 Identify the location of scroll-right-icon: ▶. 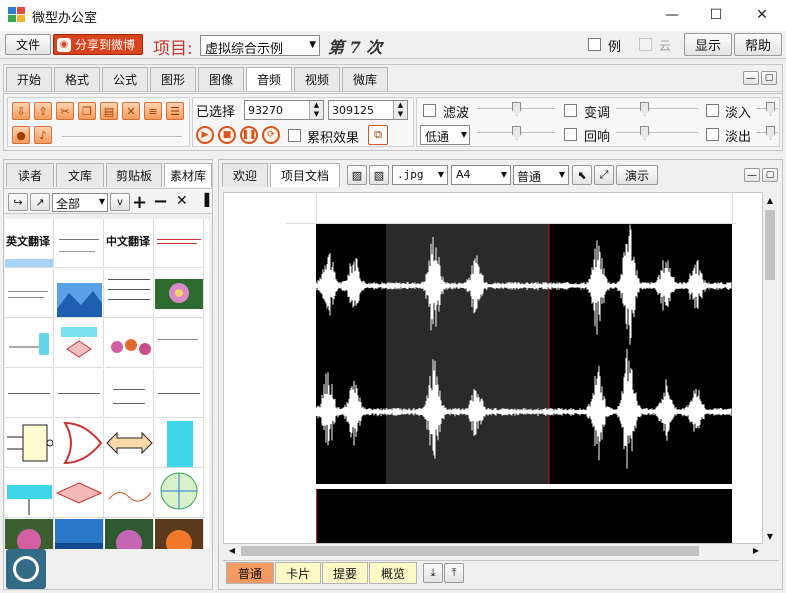
(756, 551).